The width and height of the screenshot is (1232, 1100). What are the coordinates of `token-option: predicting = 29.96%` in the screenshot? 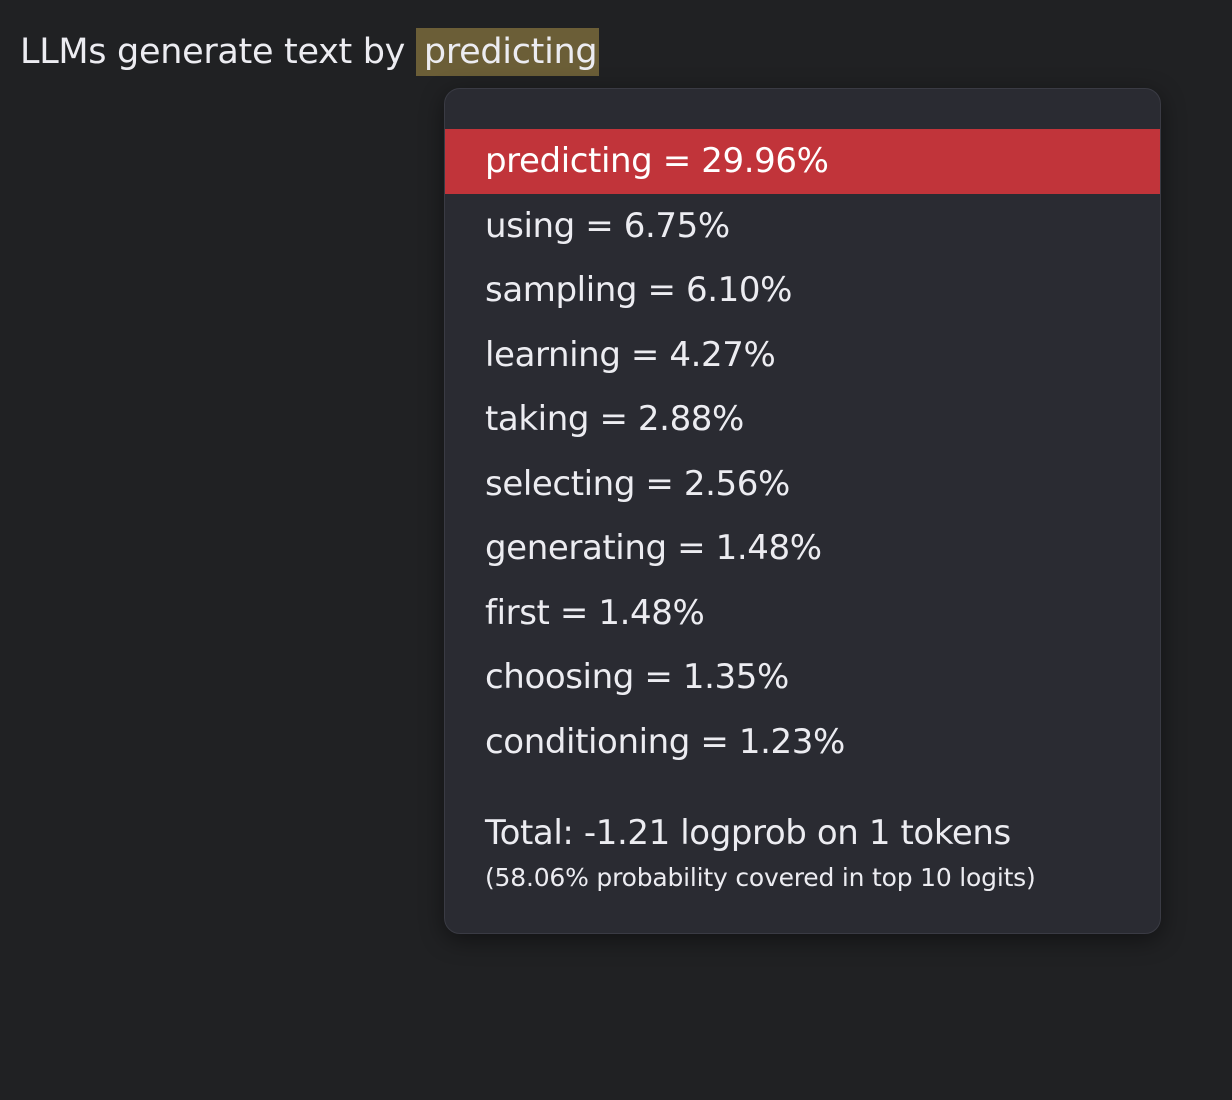 It's located at (802, 161).